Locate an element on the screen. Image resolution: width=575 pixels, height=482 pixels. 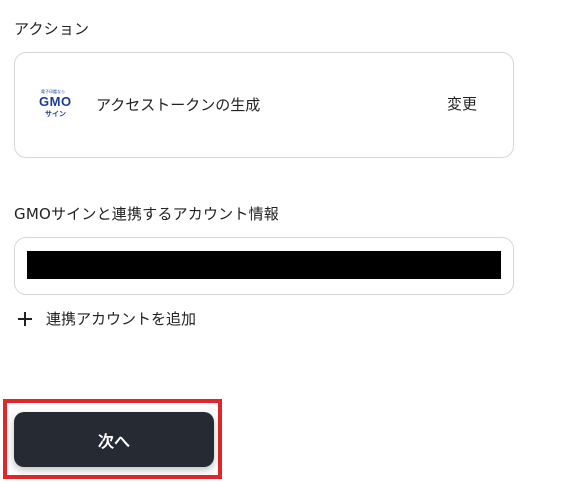
change-action-button: 変更 is located at coordinates (462, 103).